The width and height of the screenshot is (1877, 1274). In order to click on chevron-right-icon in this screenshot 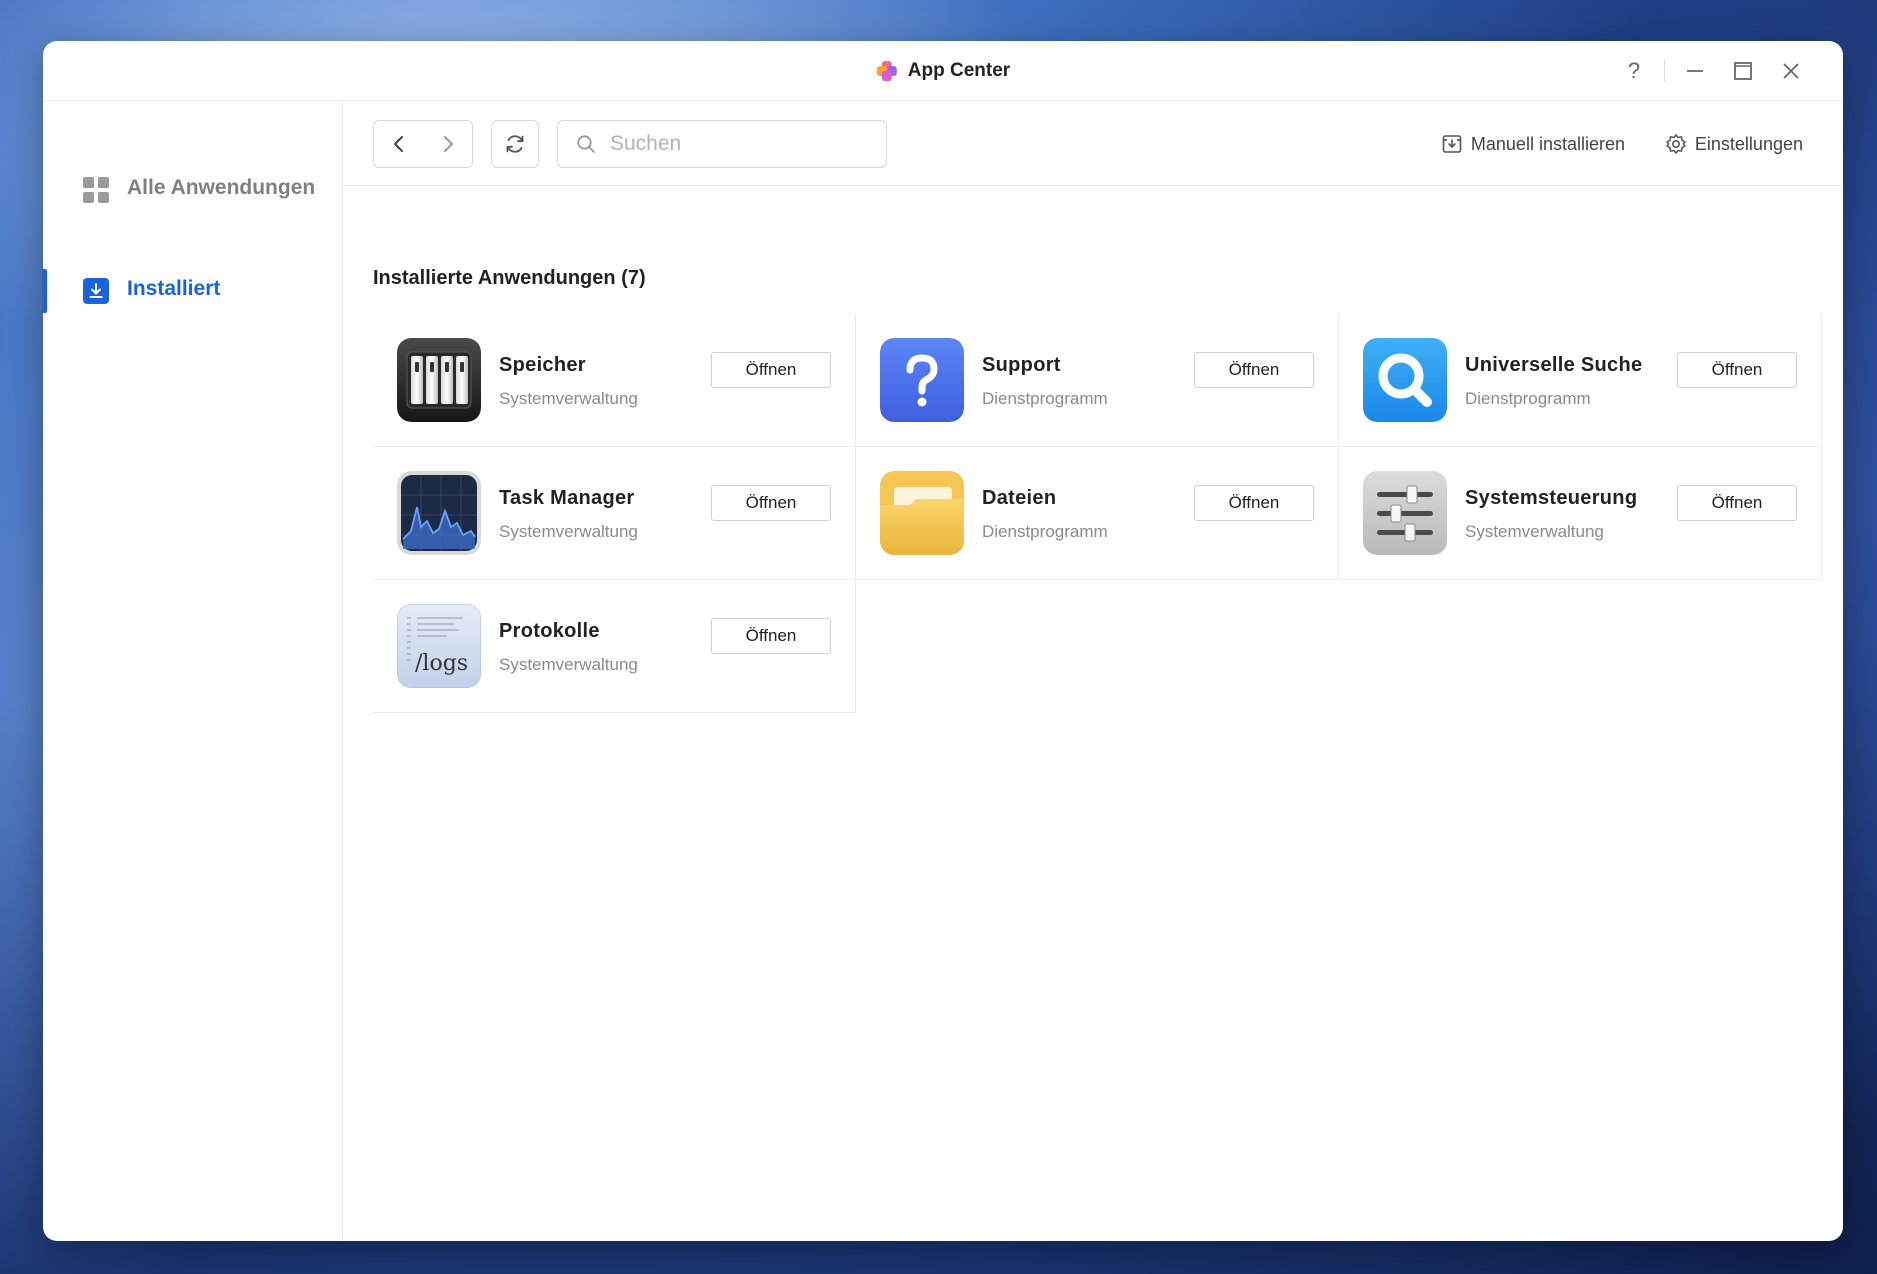, I will do `click(448, 144)`.